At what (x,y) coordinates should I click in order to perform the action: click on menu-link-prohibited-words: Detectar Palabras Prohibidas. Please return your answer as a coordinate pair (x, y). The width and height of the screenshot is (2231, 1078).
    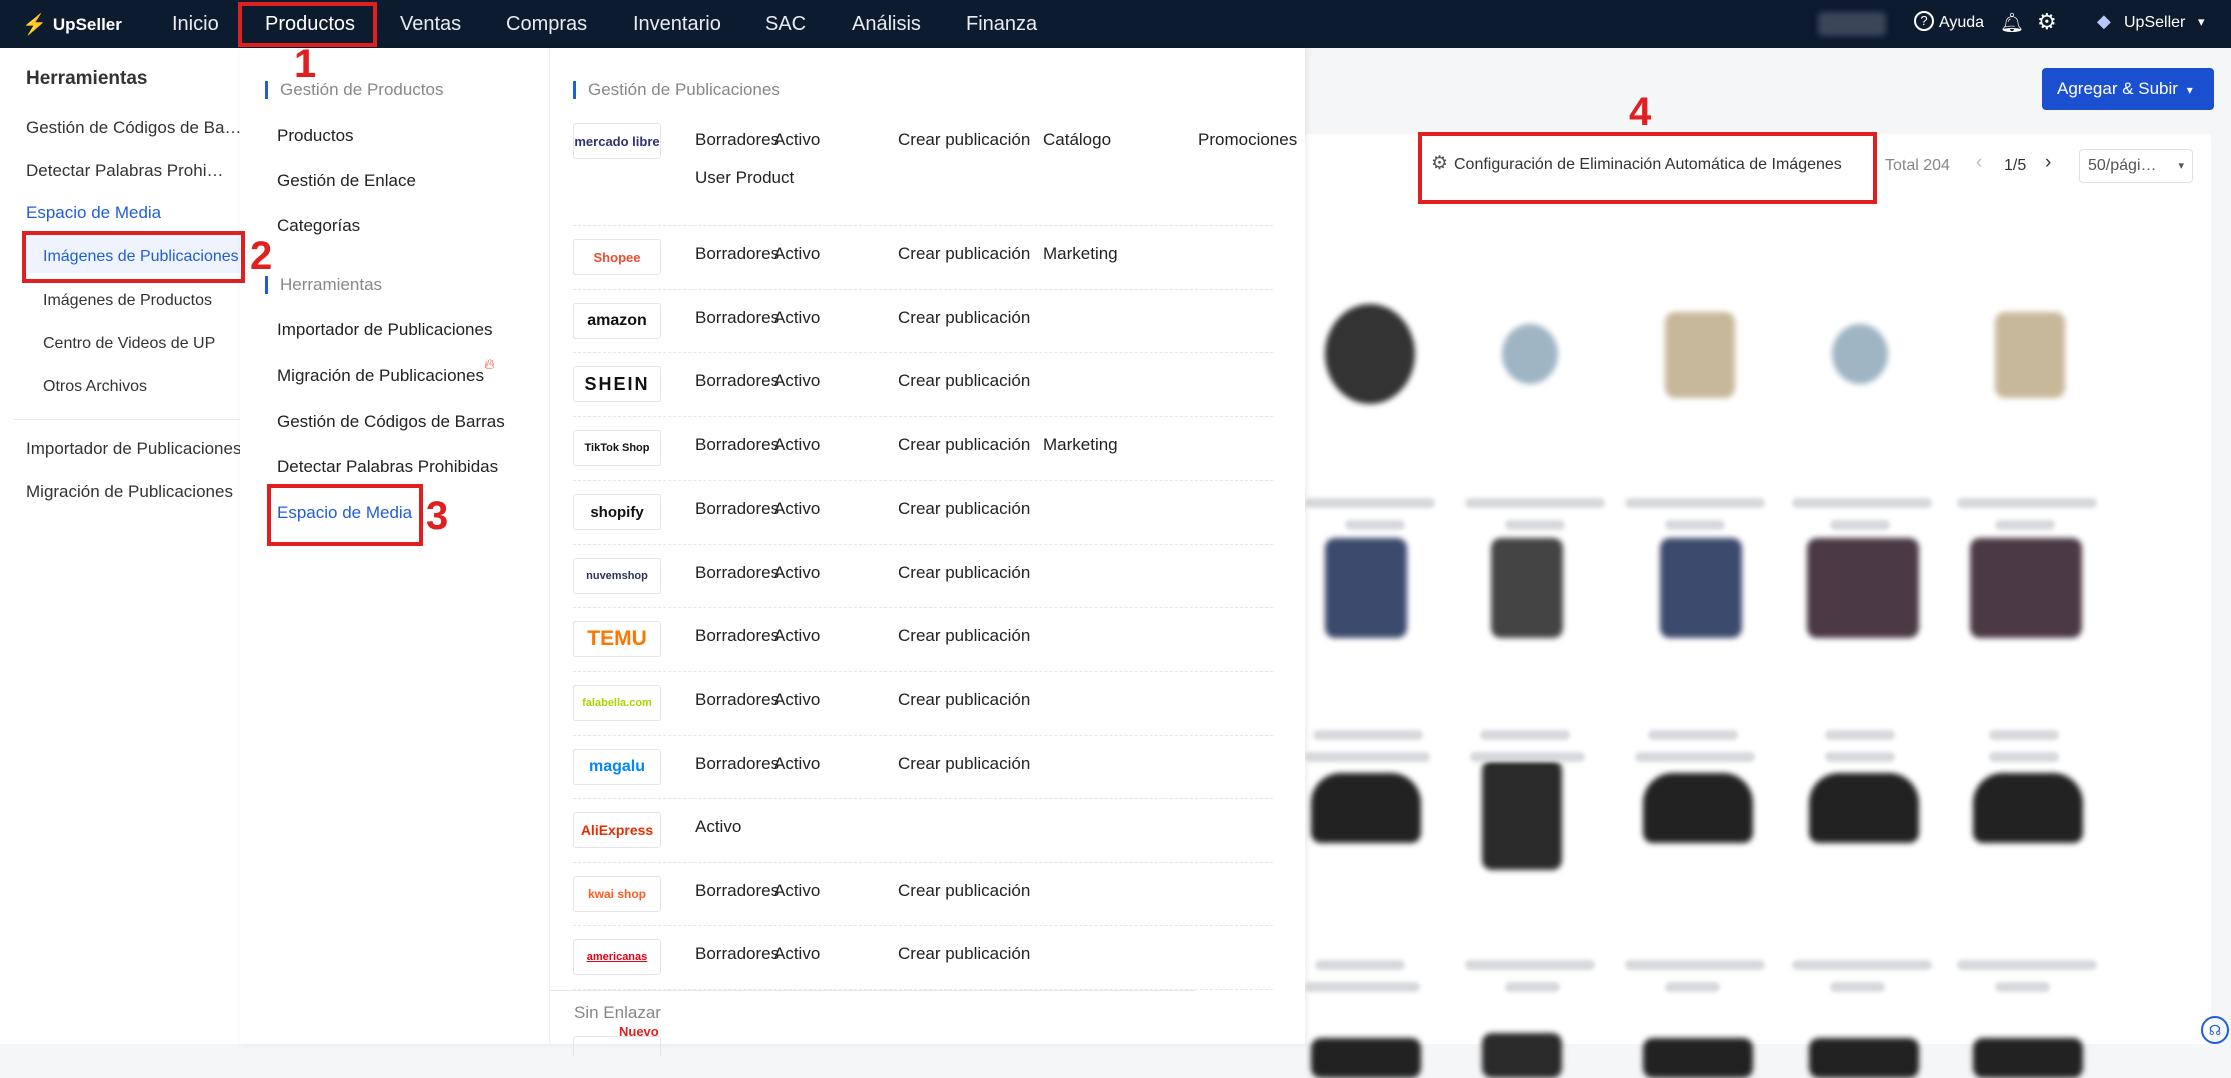
    Looking at the image, I should click on (387, 467).